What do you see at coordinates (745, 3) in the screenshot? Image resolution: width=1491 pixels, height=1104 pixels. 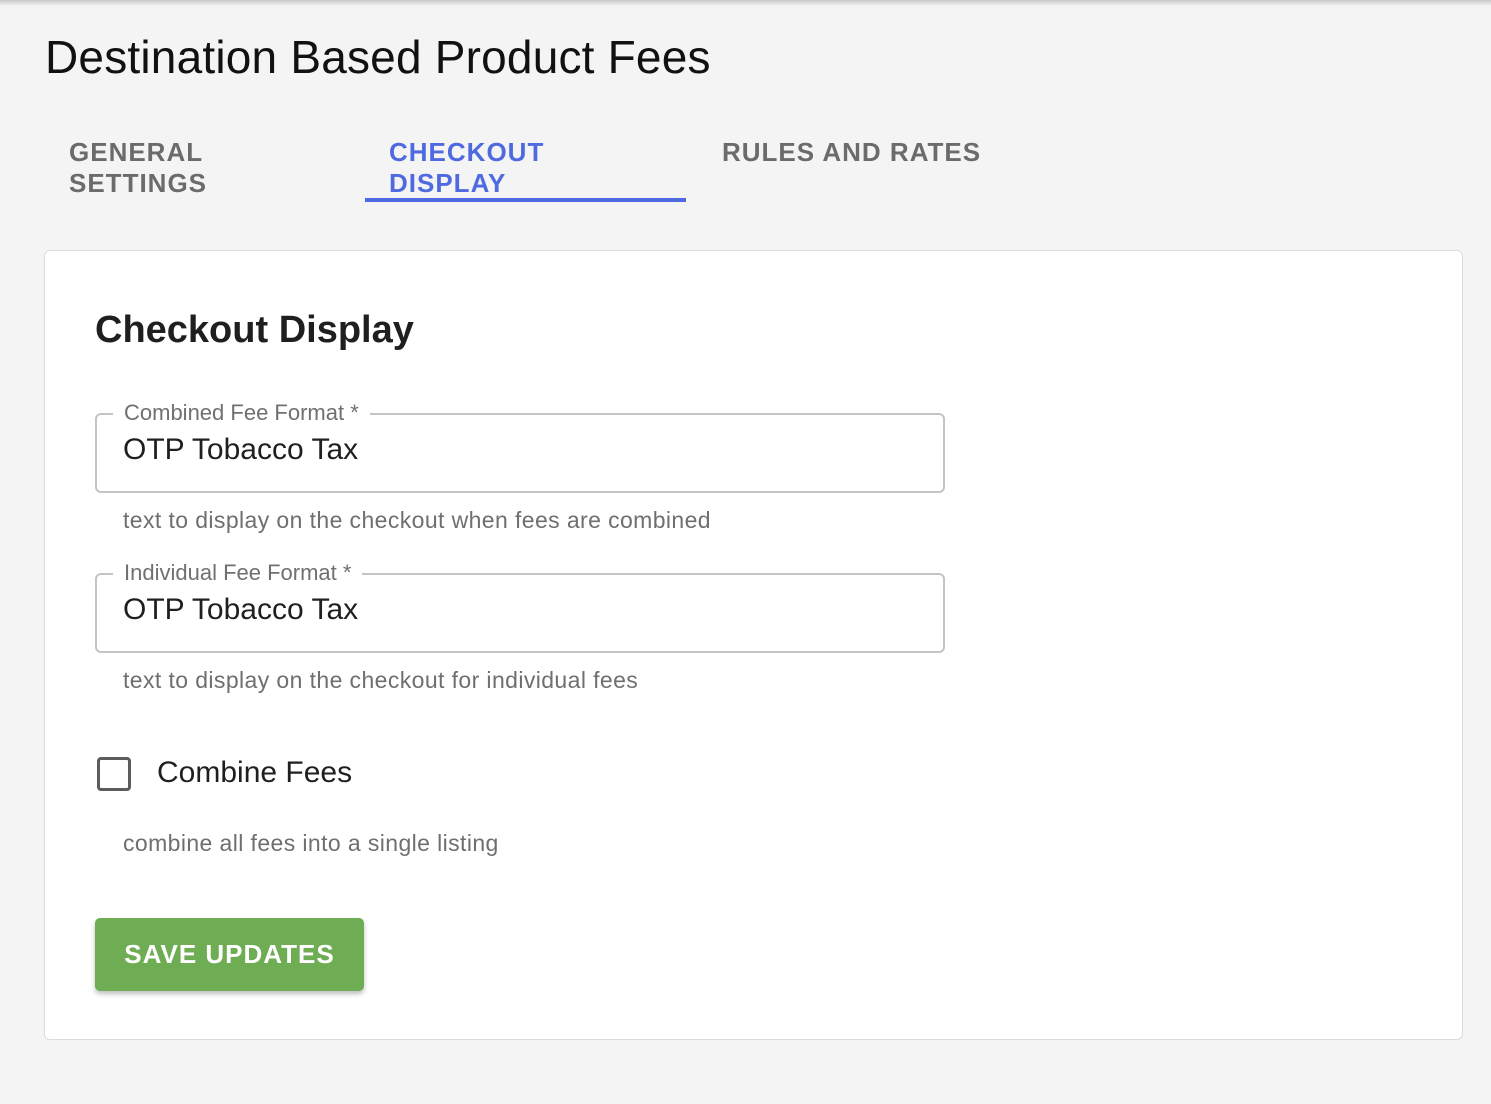 I see `app-bar-shadow` at bounding box center [745, 3].